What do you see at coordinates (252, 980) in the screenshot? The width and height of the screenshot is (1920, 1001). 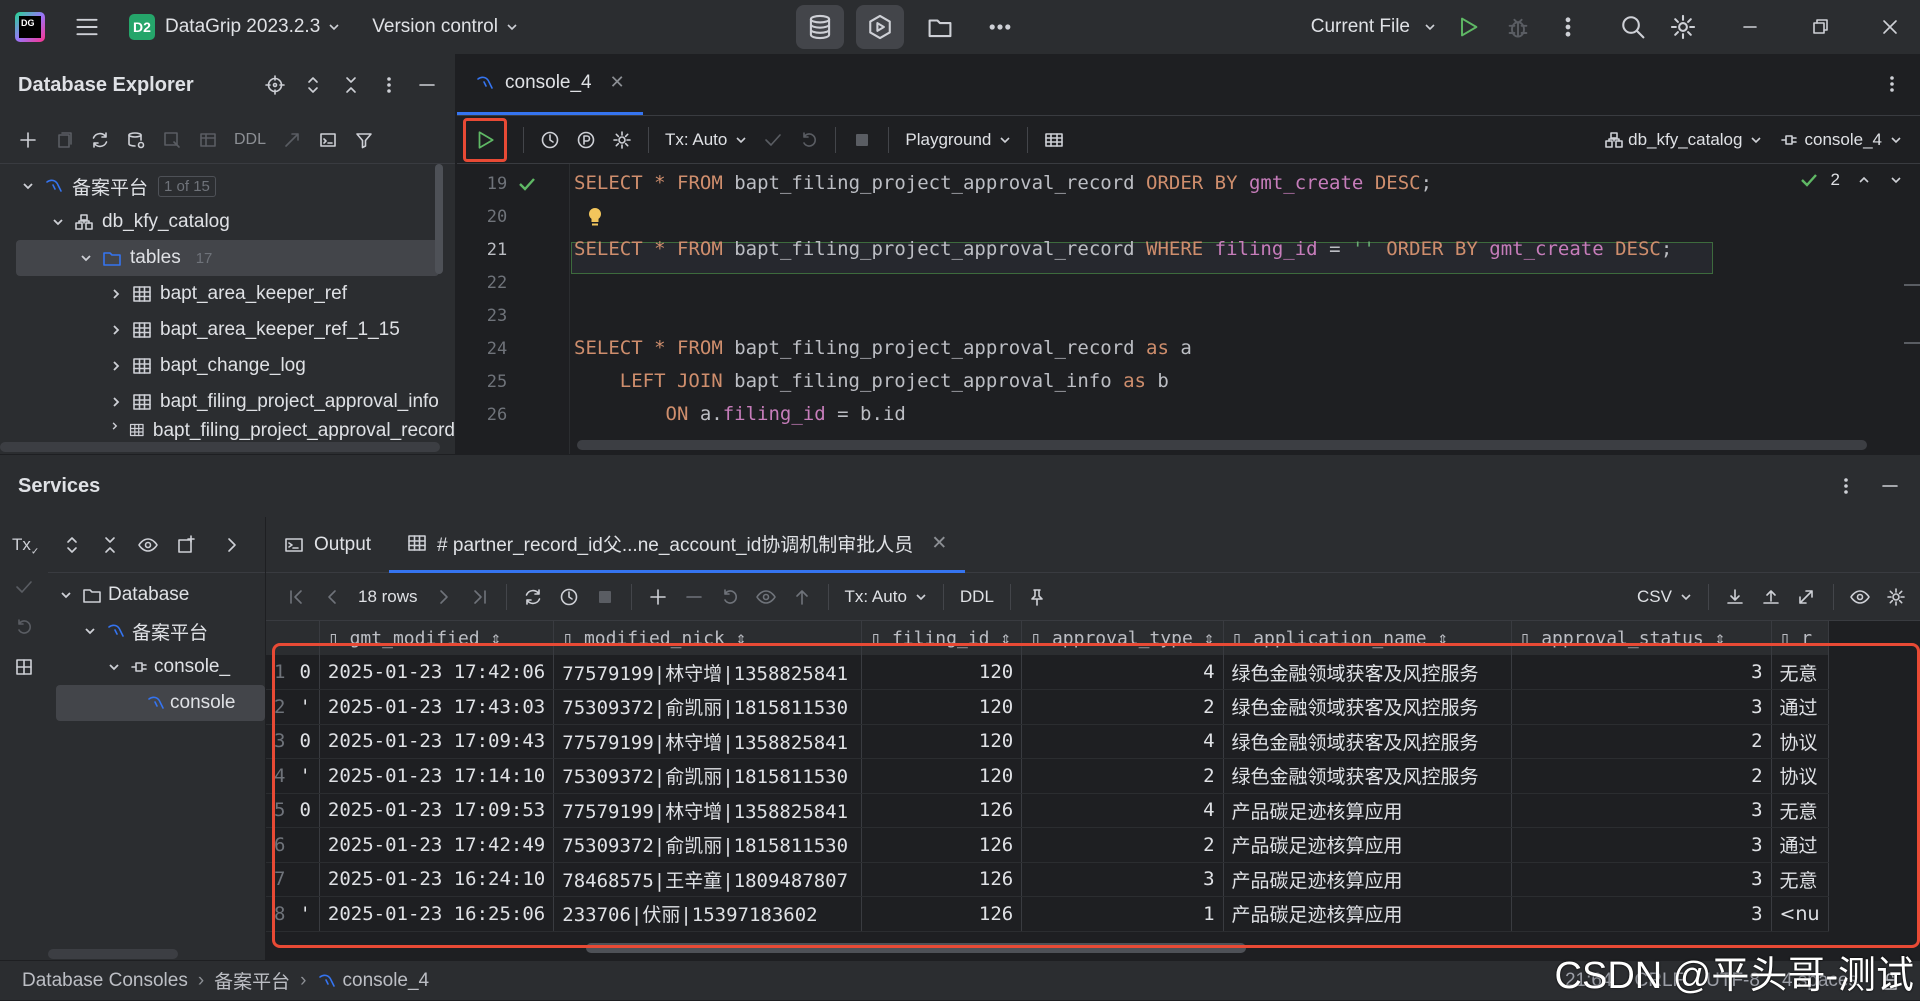 I see `breadcrumb-item: 备案平台` at bounding box center [252, 980].